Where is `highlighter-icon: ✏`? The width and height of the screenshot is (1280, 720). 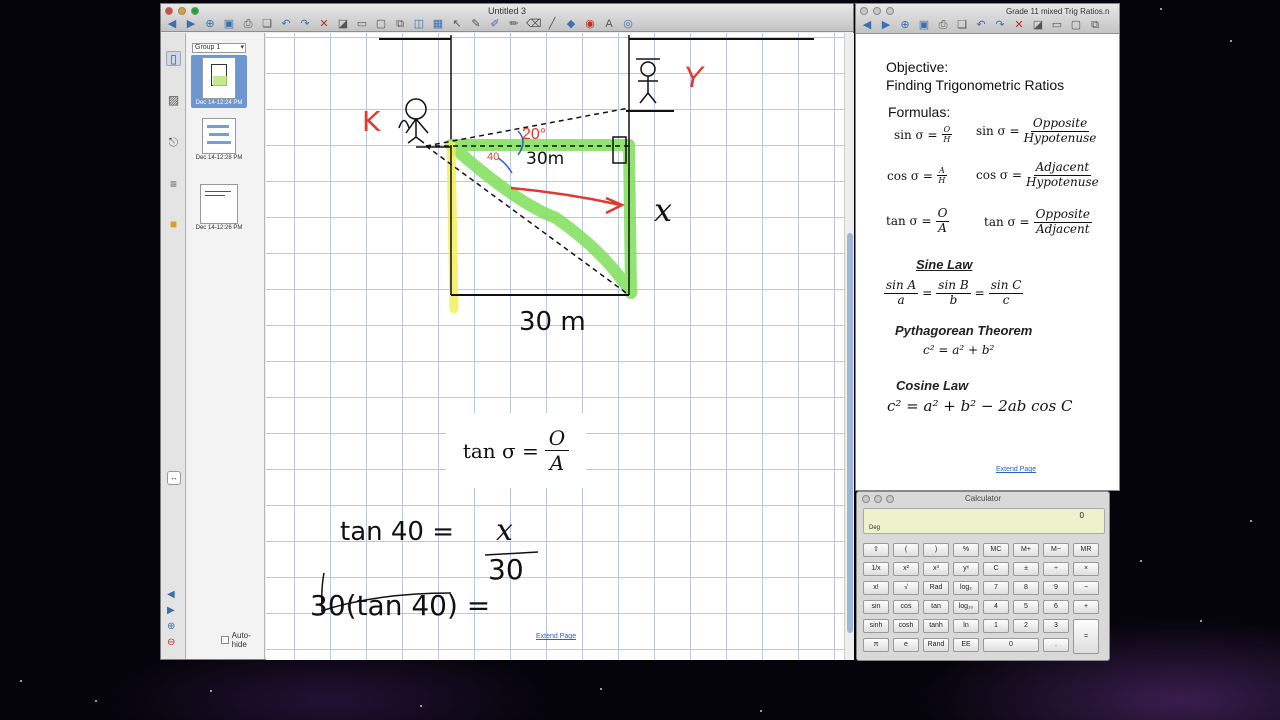 highlighter-icon: ✏ is located at coordinates (514, 24).